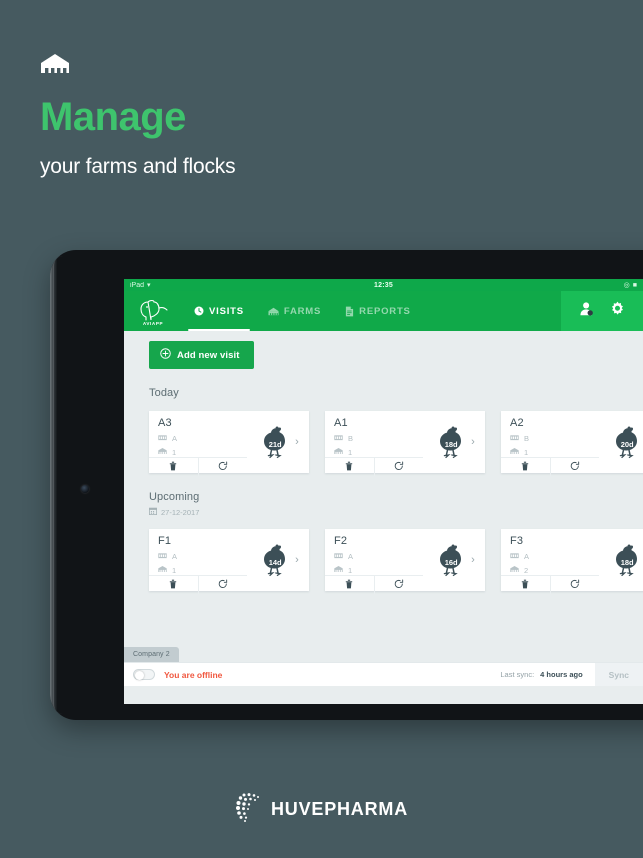  Describe the element at coordinates (151, 654) in the screenshot. I see `company-tab: Company 2` at that location.